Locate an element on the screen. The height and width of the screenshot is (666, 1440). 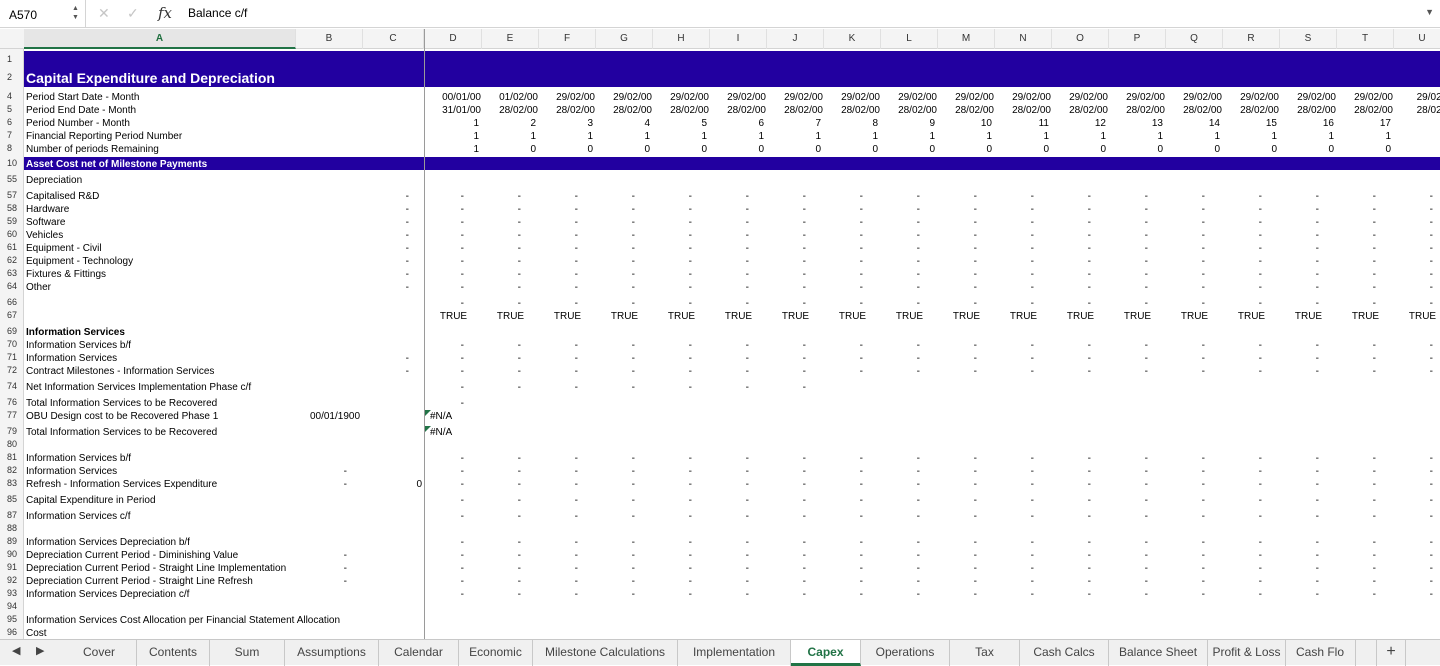
row-header-72: 72 is located at coordinates (12, 370).